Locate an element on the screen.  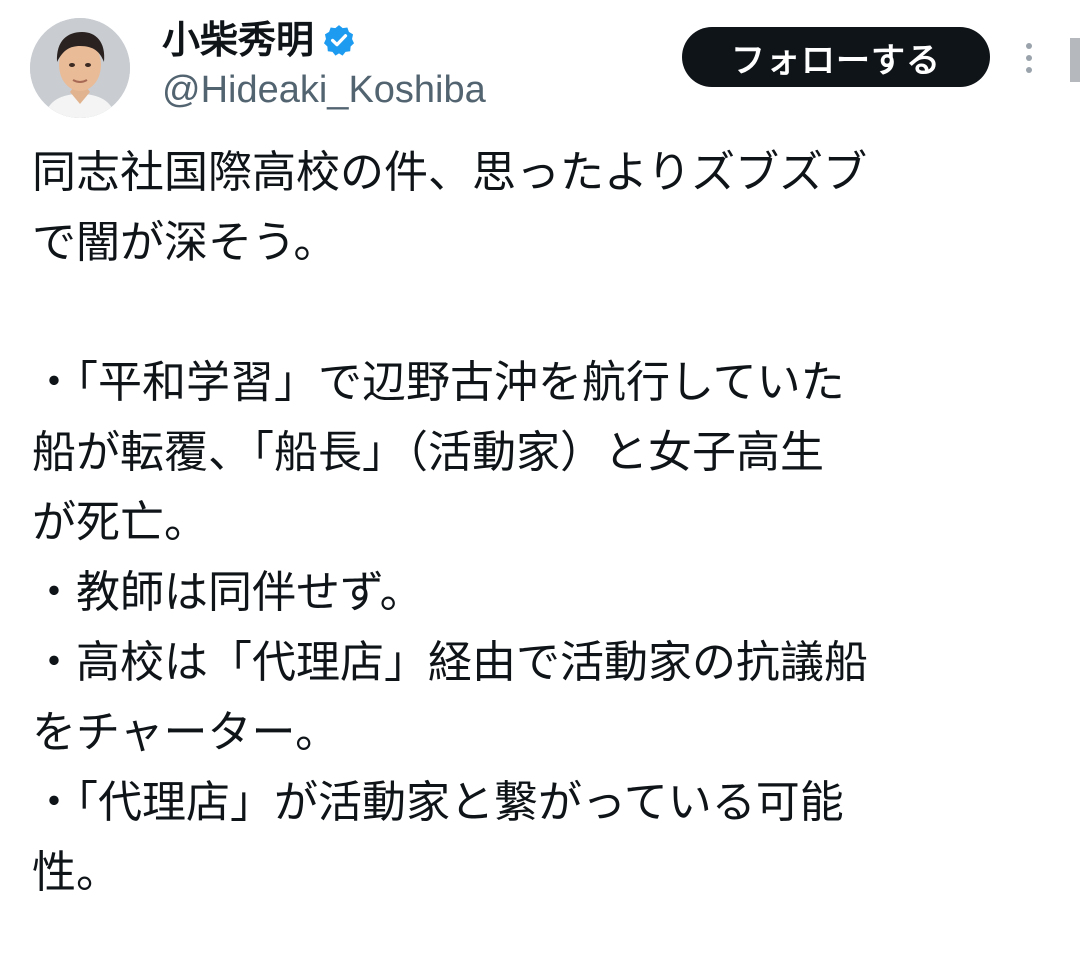
avatar is located at coordinates (80, 68).